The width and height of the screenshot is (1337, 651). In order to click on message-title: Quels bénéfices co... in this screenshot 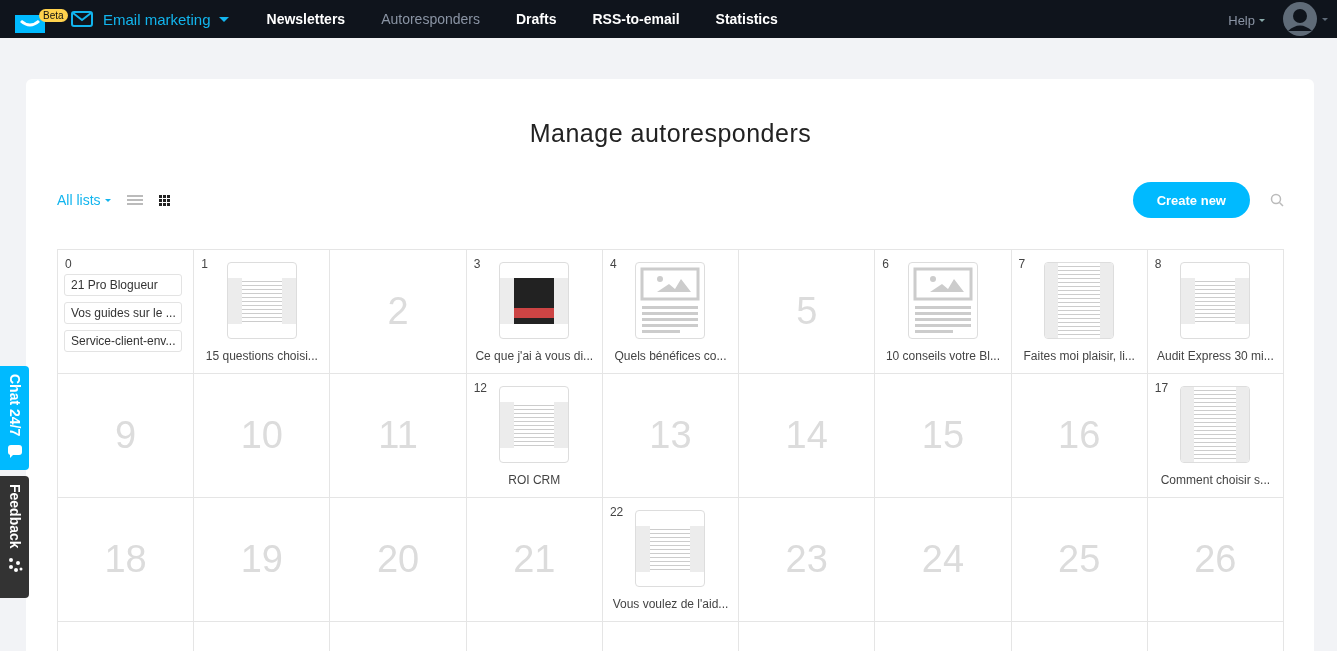, I will do `click(670, 356)`.